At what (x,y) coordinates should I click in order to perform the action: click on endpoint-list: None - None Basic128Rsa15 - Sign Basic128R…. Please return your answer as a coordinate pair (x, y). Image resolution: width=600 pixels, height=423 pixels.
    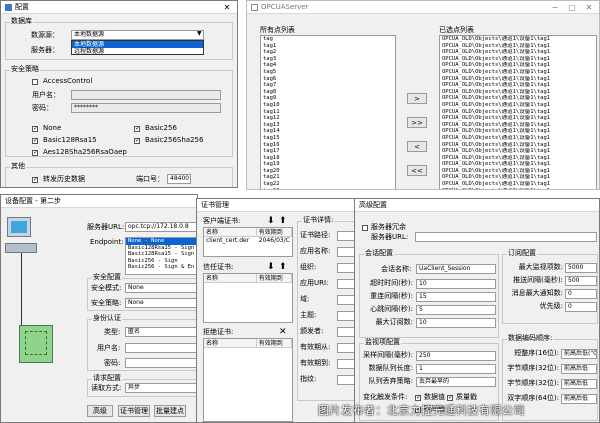
    Looking at the image, I should click on (161, 256).